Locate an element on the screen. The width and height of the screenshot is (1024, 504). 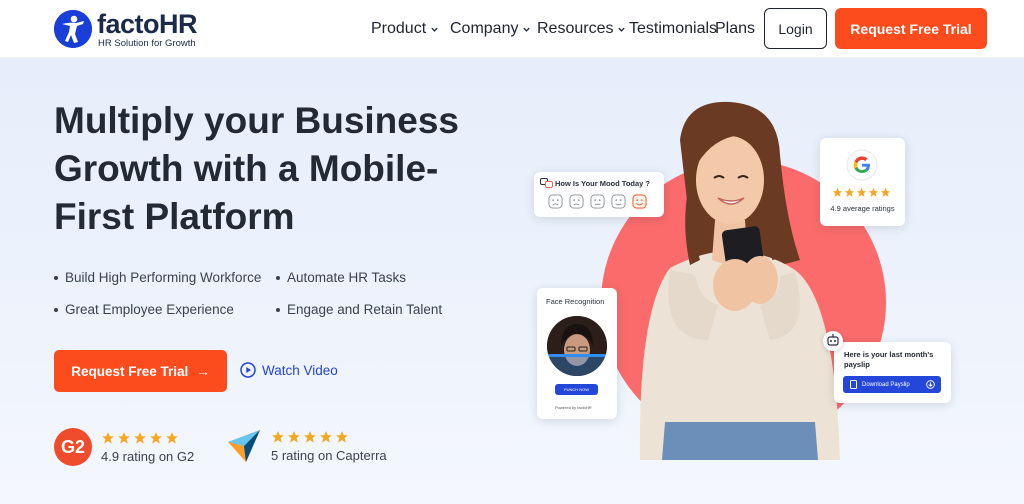
google-stars is located at coordinates (861, 192).